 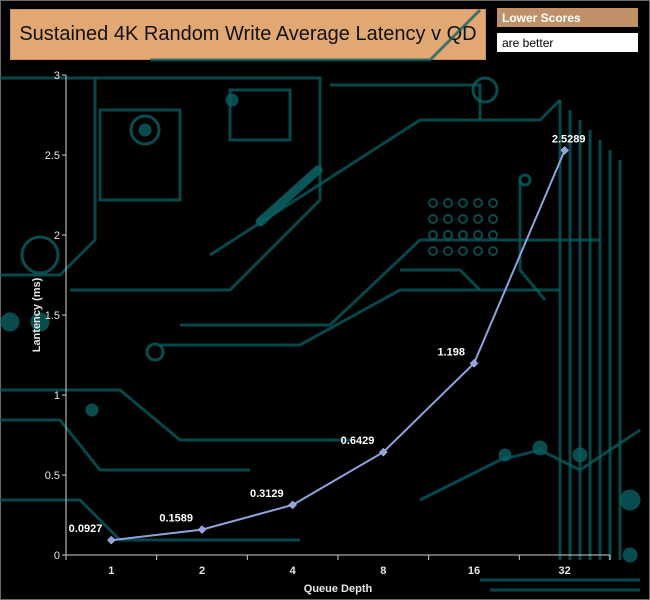 I want to click on data-label: 0.0927, so click(x=86, y=529).